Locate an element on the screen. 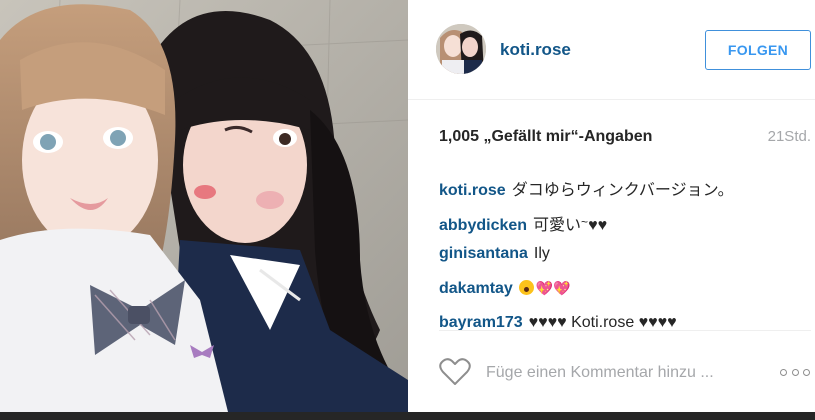 This screenshot has height=420, width=815. avatar is located at coordinates (461, 49).